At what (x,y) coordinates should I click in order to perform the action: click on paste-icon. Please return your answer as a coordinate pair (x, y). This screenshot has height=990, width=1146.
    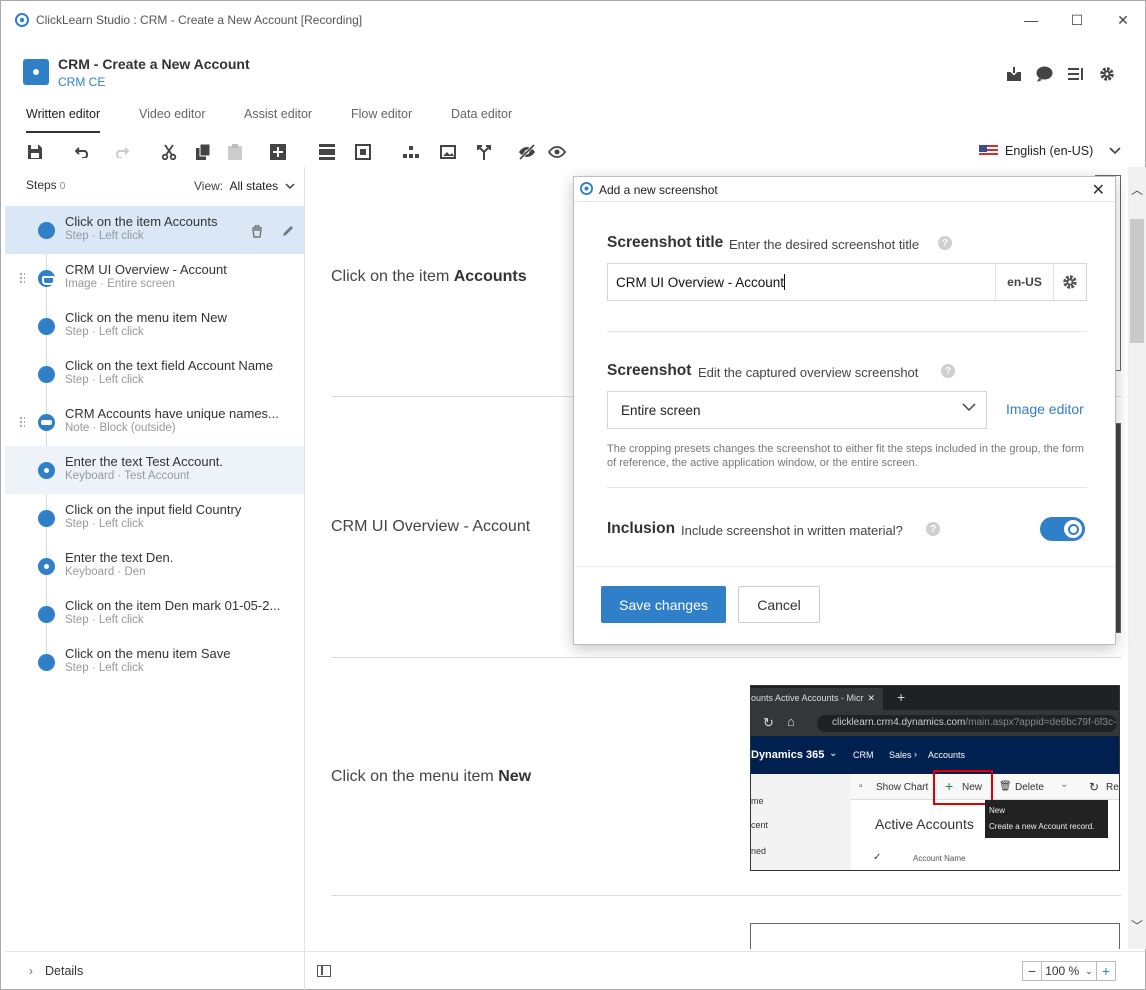
    Looking at the image, I should click on (235, 152).